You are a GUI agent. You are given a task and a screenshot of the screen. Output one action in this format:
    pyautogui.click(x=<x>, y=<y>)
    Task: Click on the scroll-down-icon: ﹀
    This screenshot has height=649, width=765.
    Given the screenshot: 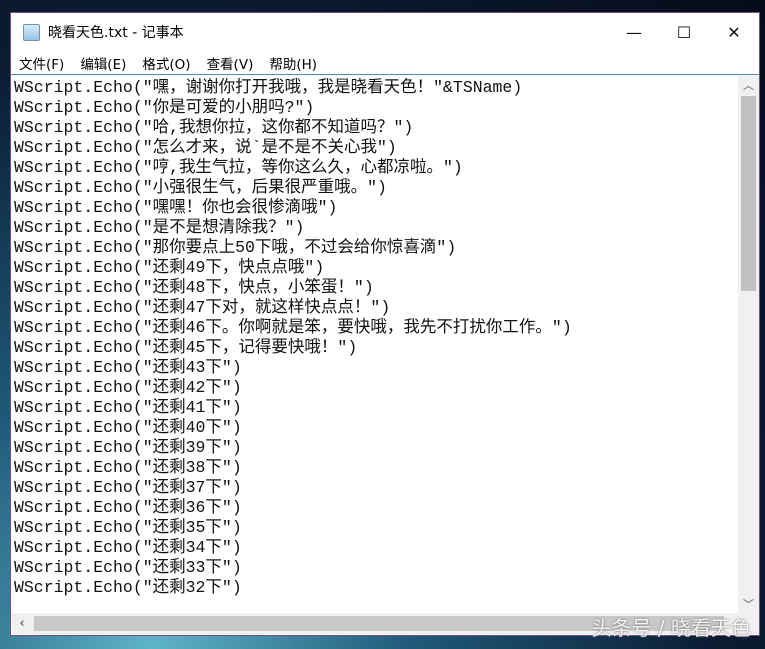 What is the action you would take?
    pyautogui.click(x=748, y=604)
    